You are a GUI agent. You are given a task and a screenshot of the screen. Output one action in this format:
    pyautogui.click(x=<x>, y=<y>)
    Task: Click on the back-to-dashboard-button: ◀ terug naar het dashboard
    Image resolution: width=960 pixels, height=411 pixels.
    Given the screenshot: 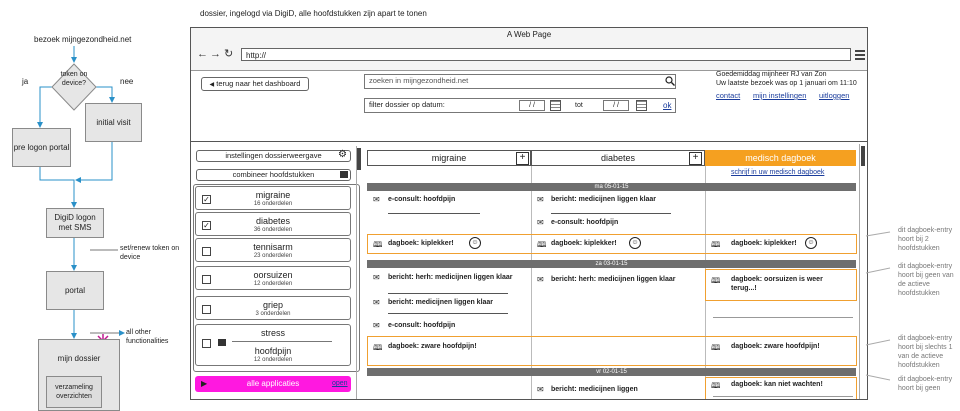 What is the action you would take?
    pyautogui.click(x=255, y=84)
    